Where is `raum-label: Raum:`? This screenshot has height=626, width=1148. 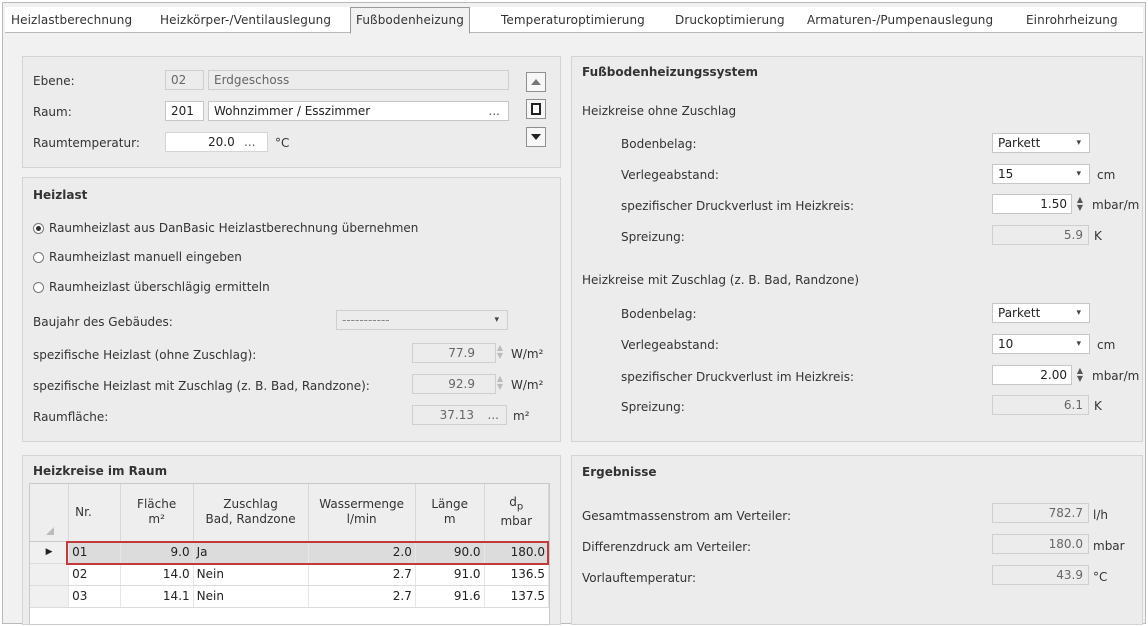
raum-label: Raum: is located at coordinates (52, 112).